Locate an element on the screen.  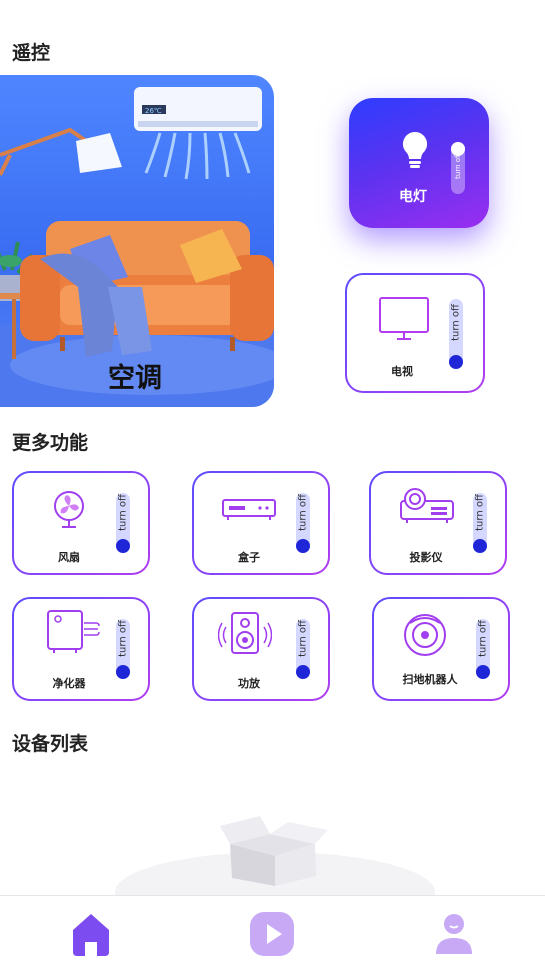
robot-vacuum-card: 扫地机器人 turn off is located at coordinates (441, 649).